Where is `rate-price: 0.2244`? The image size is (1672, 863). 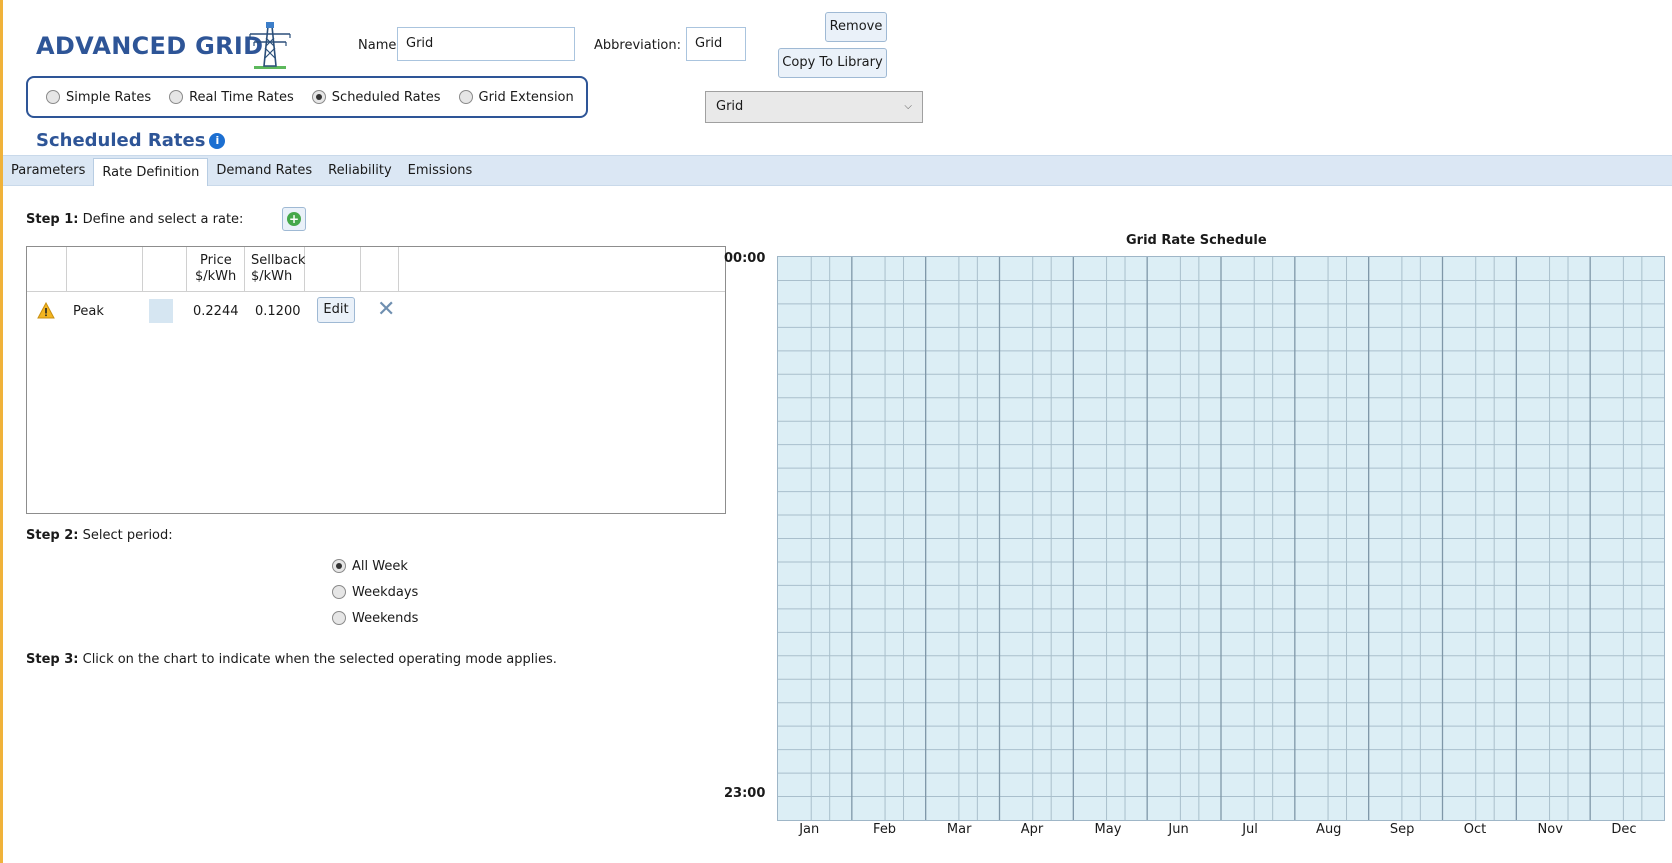
rate-price: 0.2244 is located at coordinates (216, 311).